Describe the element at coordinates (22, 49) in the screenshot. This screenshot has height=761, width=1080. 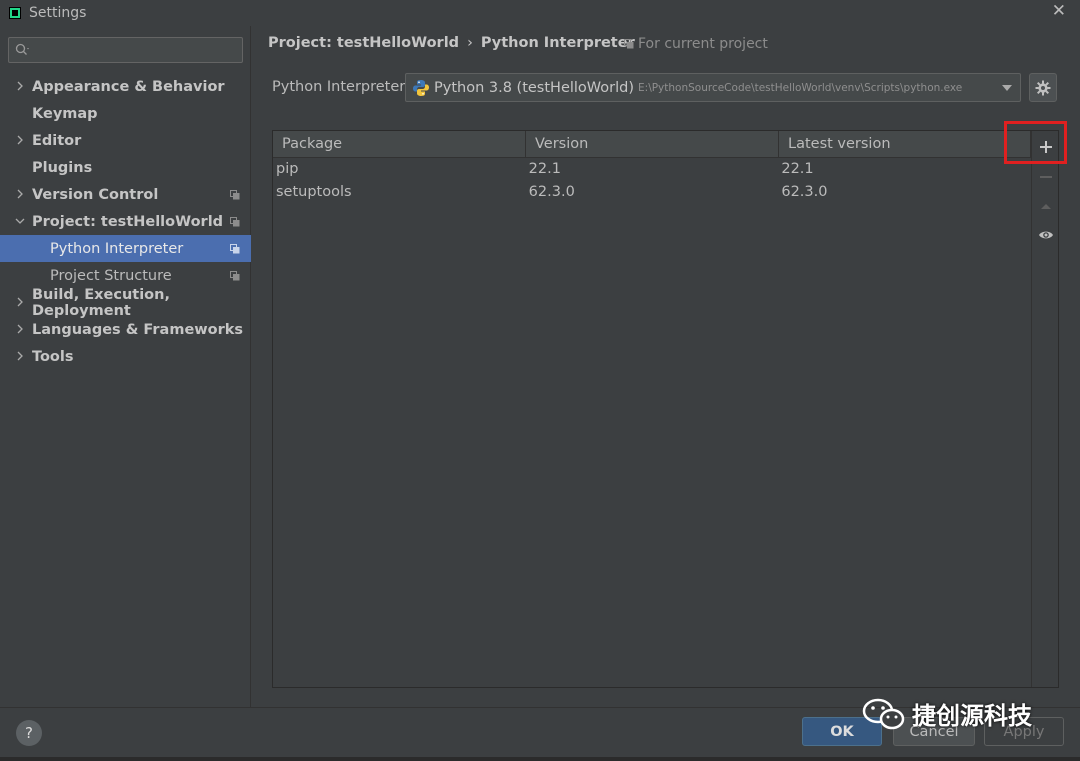
I see `search-icon` at that location.